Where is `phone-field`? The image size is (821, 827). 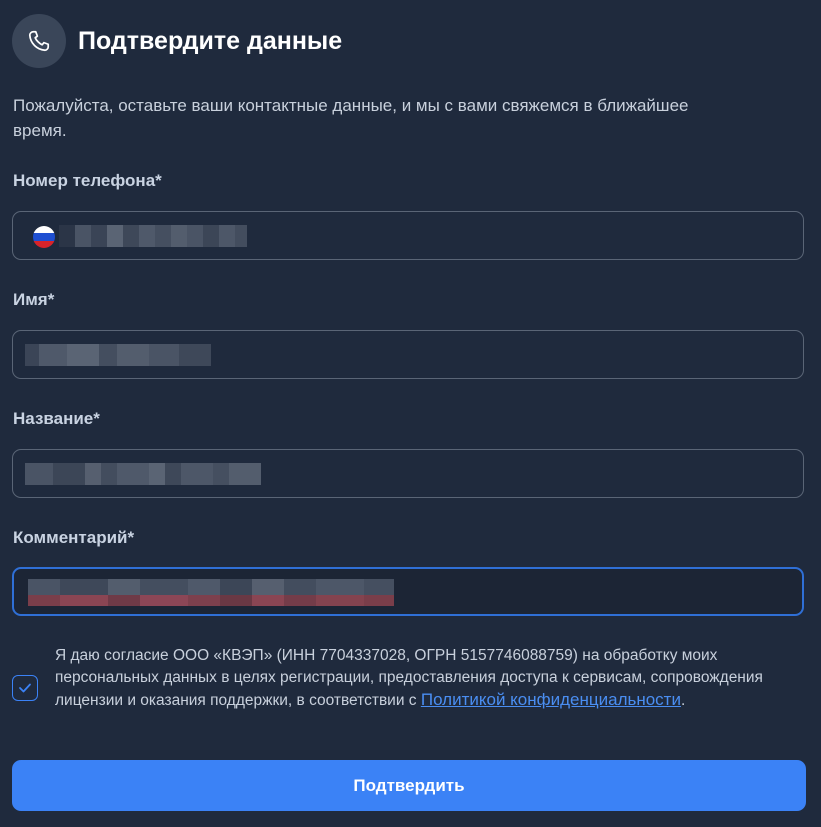 phone-field is located at coordinates (408, 235).